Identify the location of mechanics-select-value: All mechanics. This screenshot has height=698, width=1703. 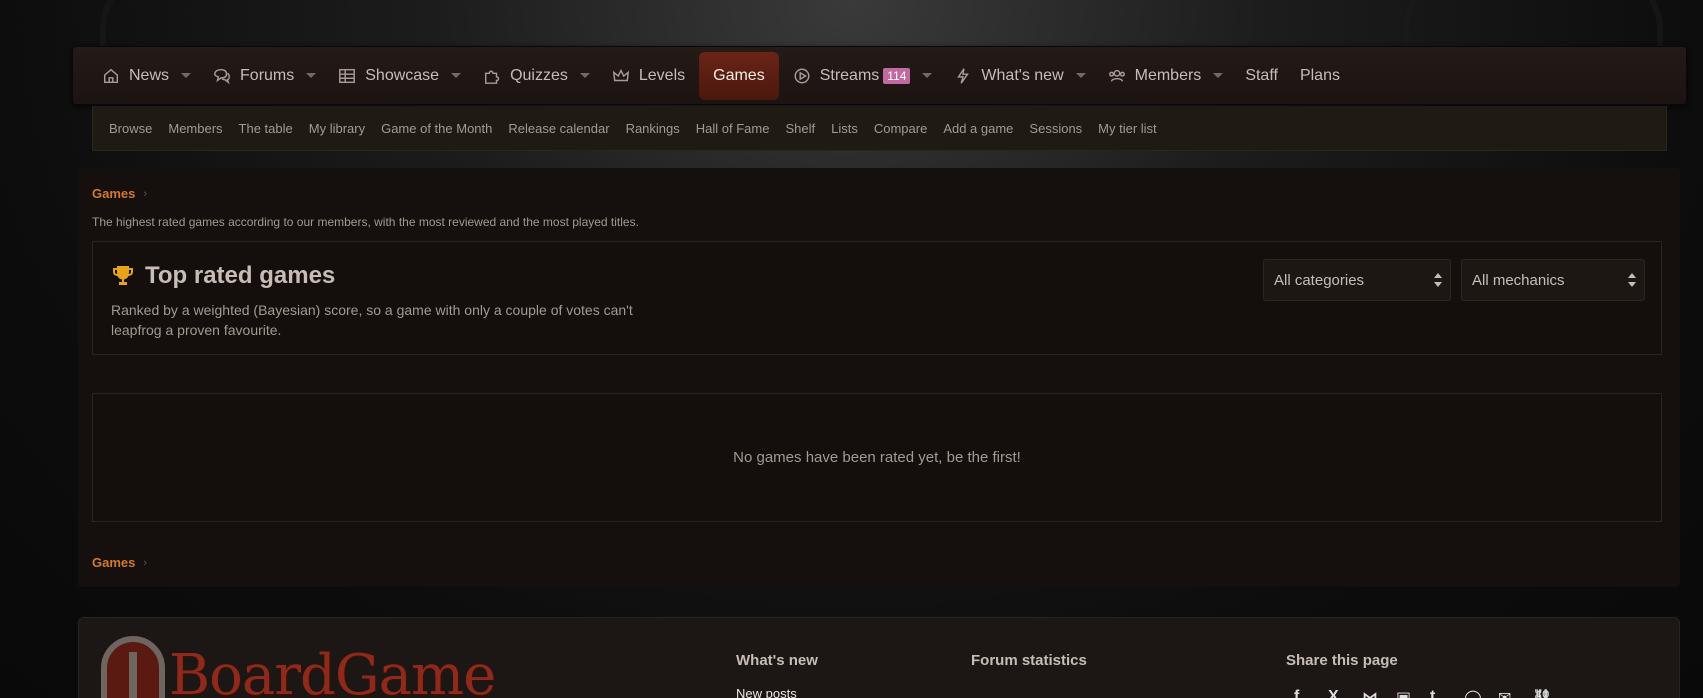
(1518, 280).